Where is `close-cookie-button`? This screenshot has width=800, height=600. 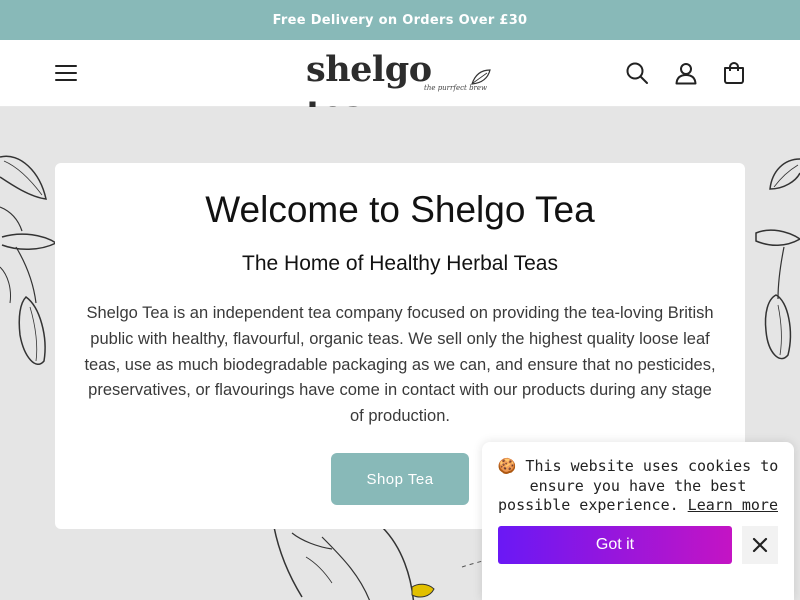
close-cookie-button is located at coordinates (760, 545).